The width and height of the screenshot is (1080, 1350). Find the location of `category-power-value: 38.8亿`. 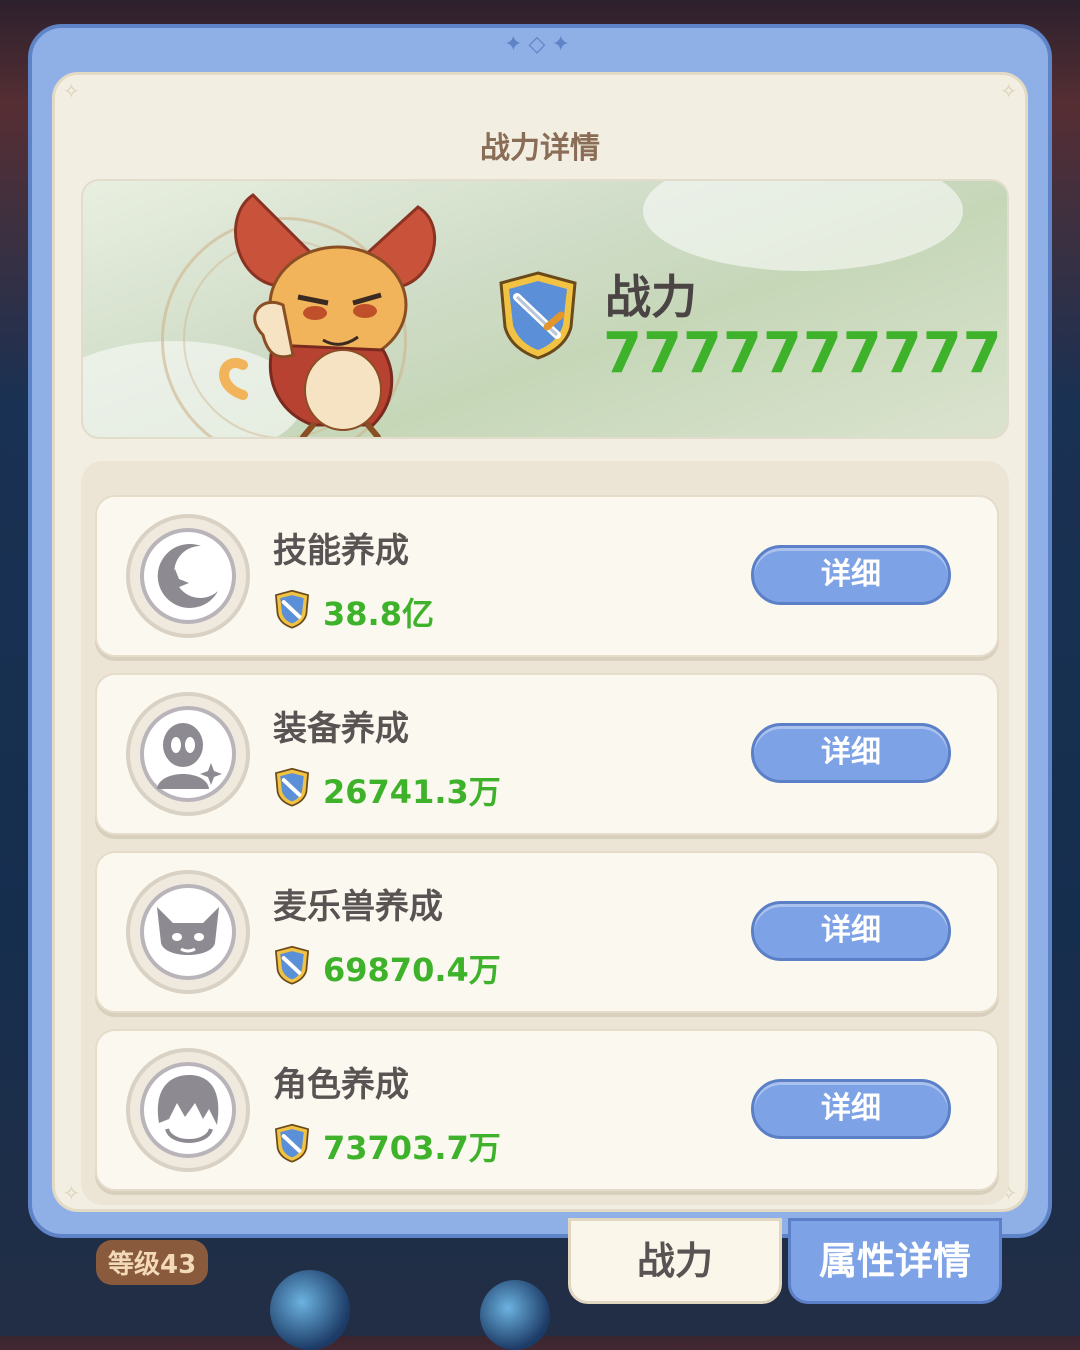

category-power-value: 38.8亿 is located at coordinates (378, 614).